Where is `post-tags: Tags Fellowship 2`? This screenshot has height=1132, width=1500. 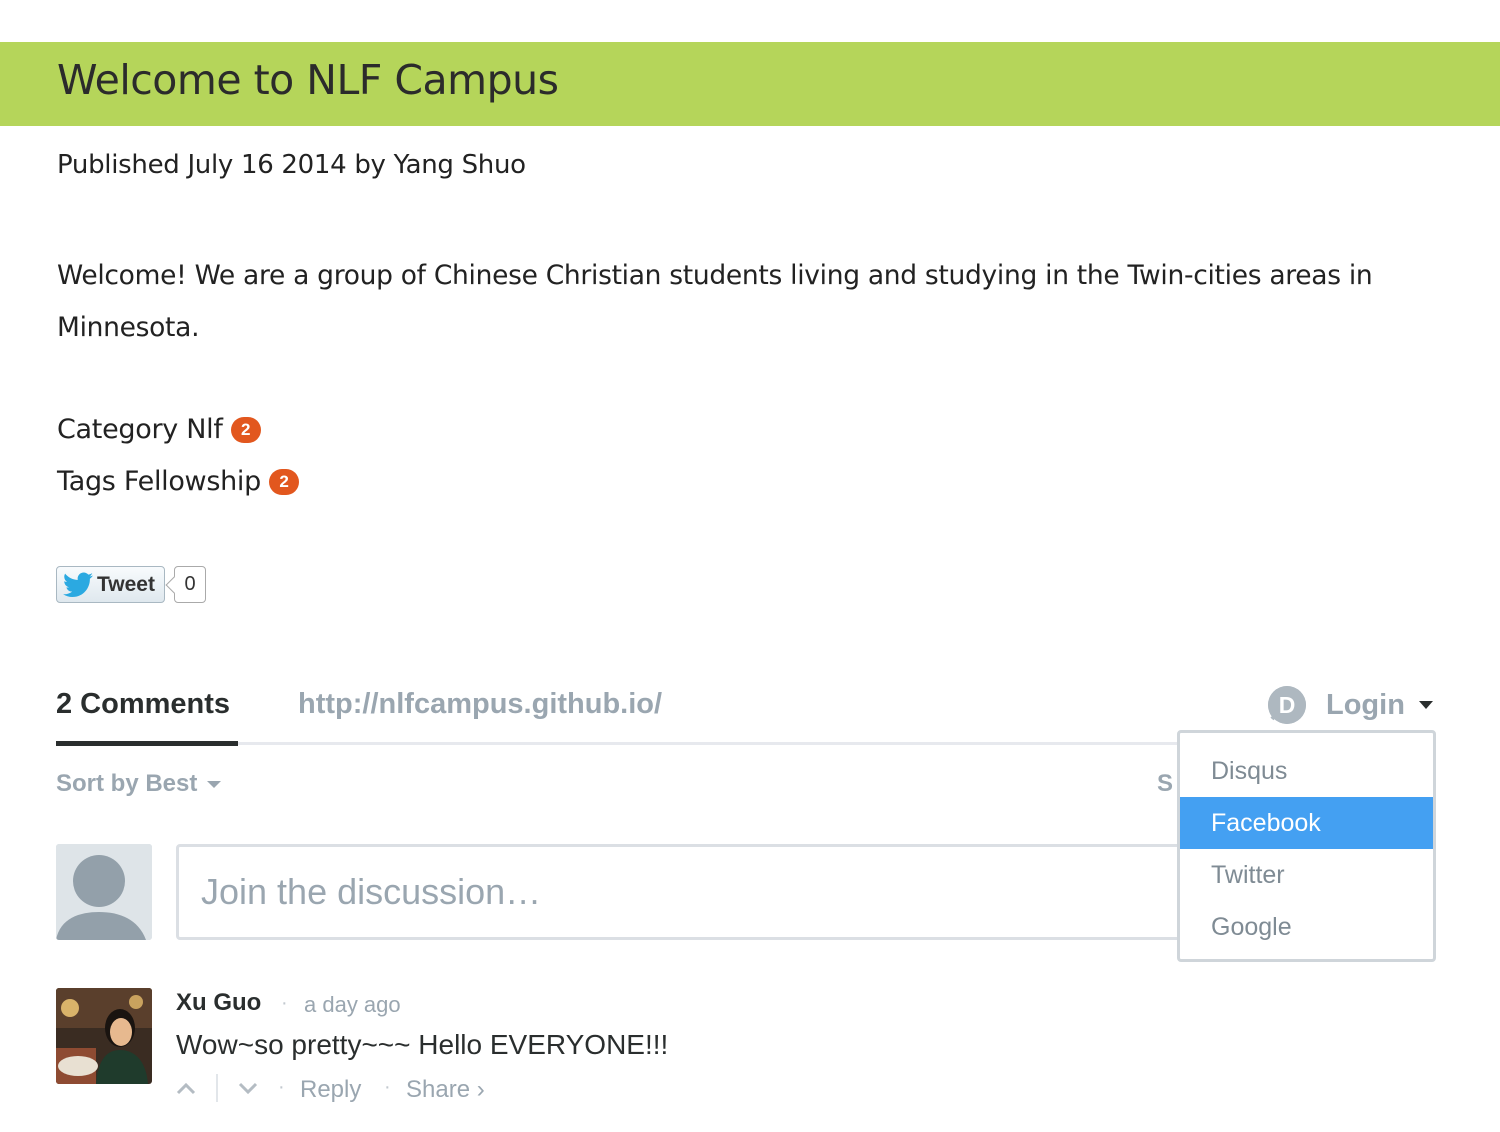
post-tags: Tags Fellowship 2 is located at coordinates (178, 481).